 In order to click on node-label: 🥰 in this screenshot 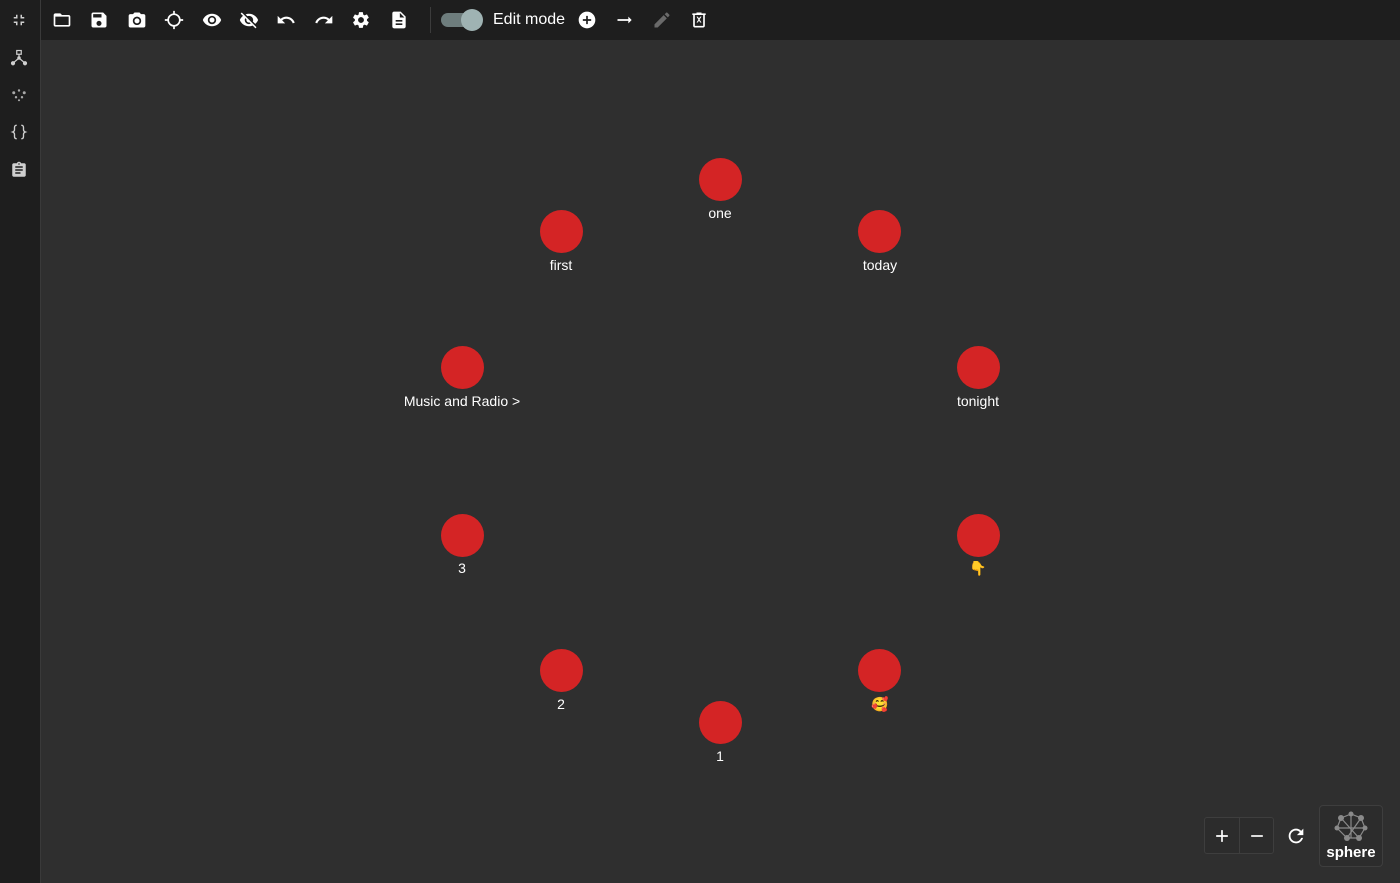, I will do `click(880, 704)`.